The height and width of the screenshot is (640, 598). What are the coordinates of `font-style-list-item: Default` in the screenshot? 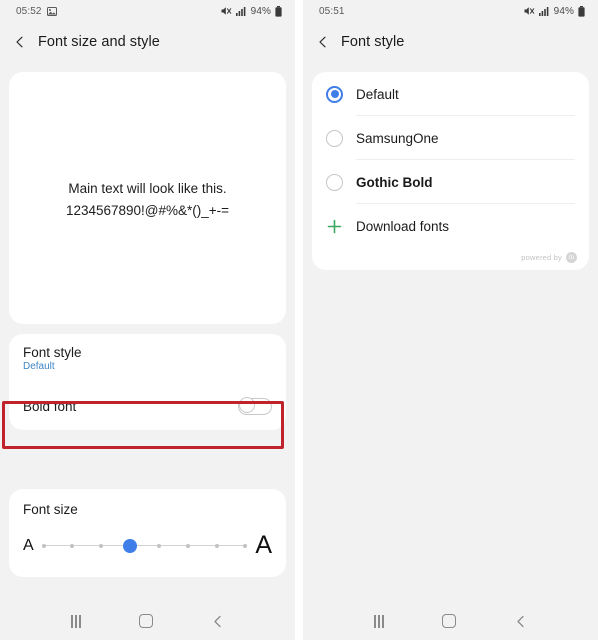 It's located at (450, 94).